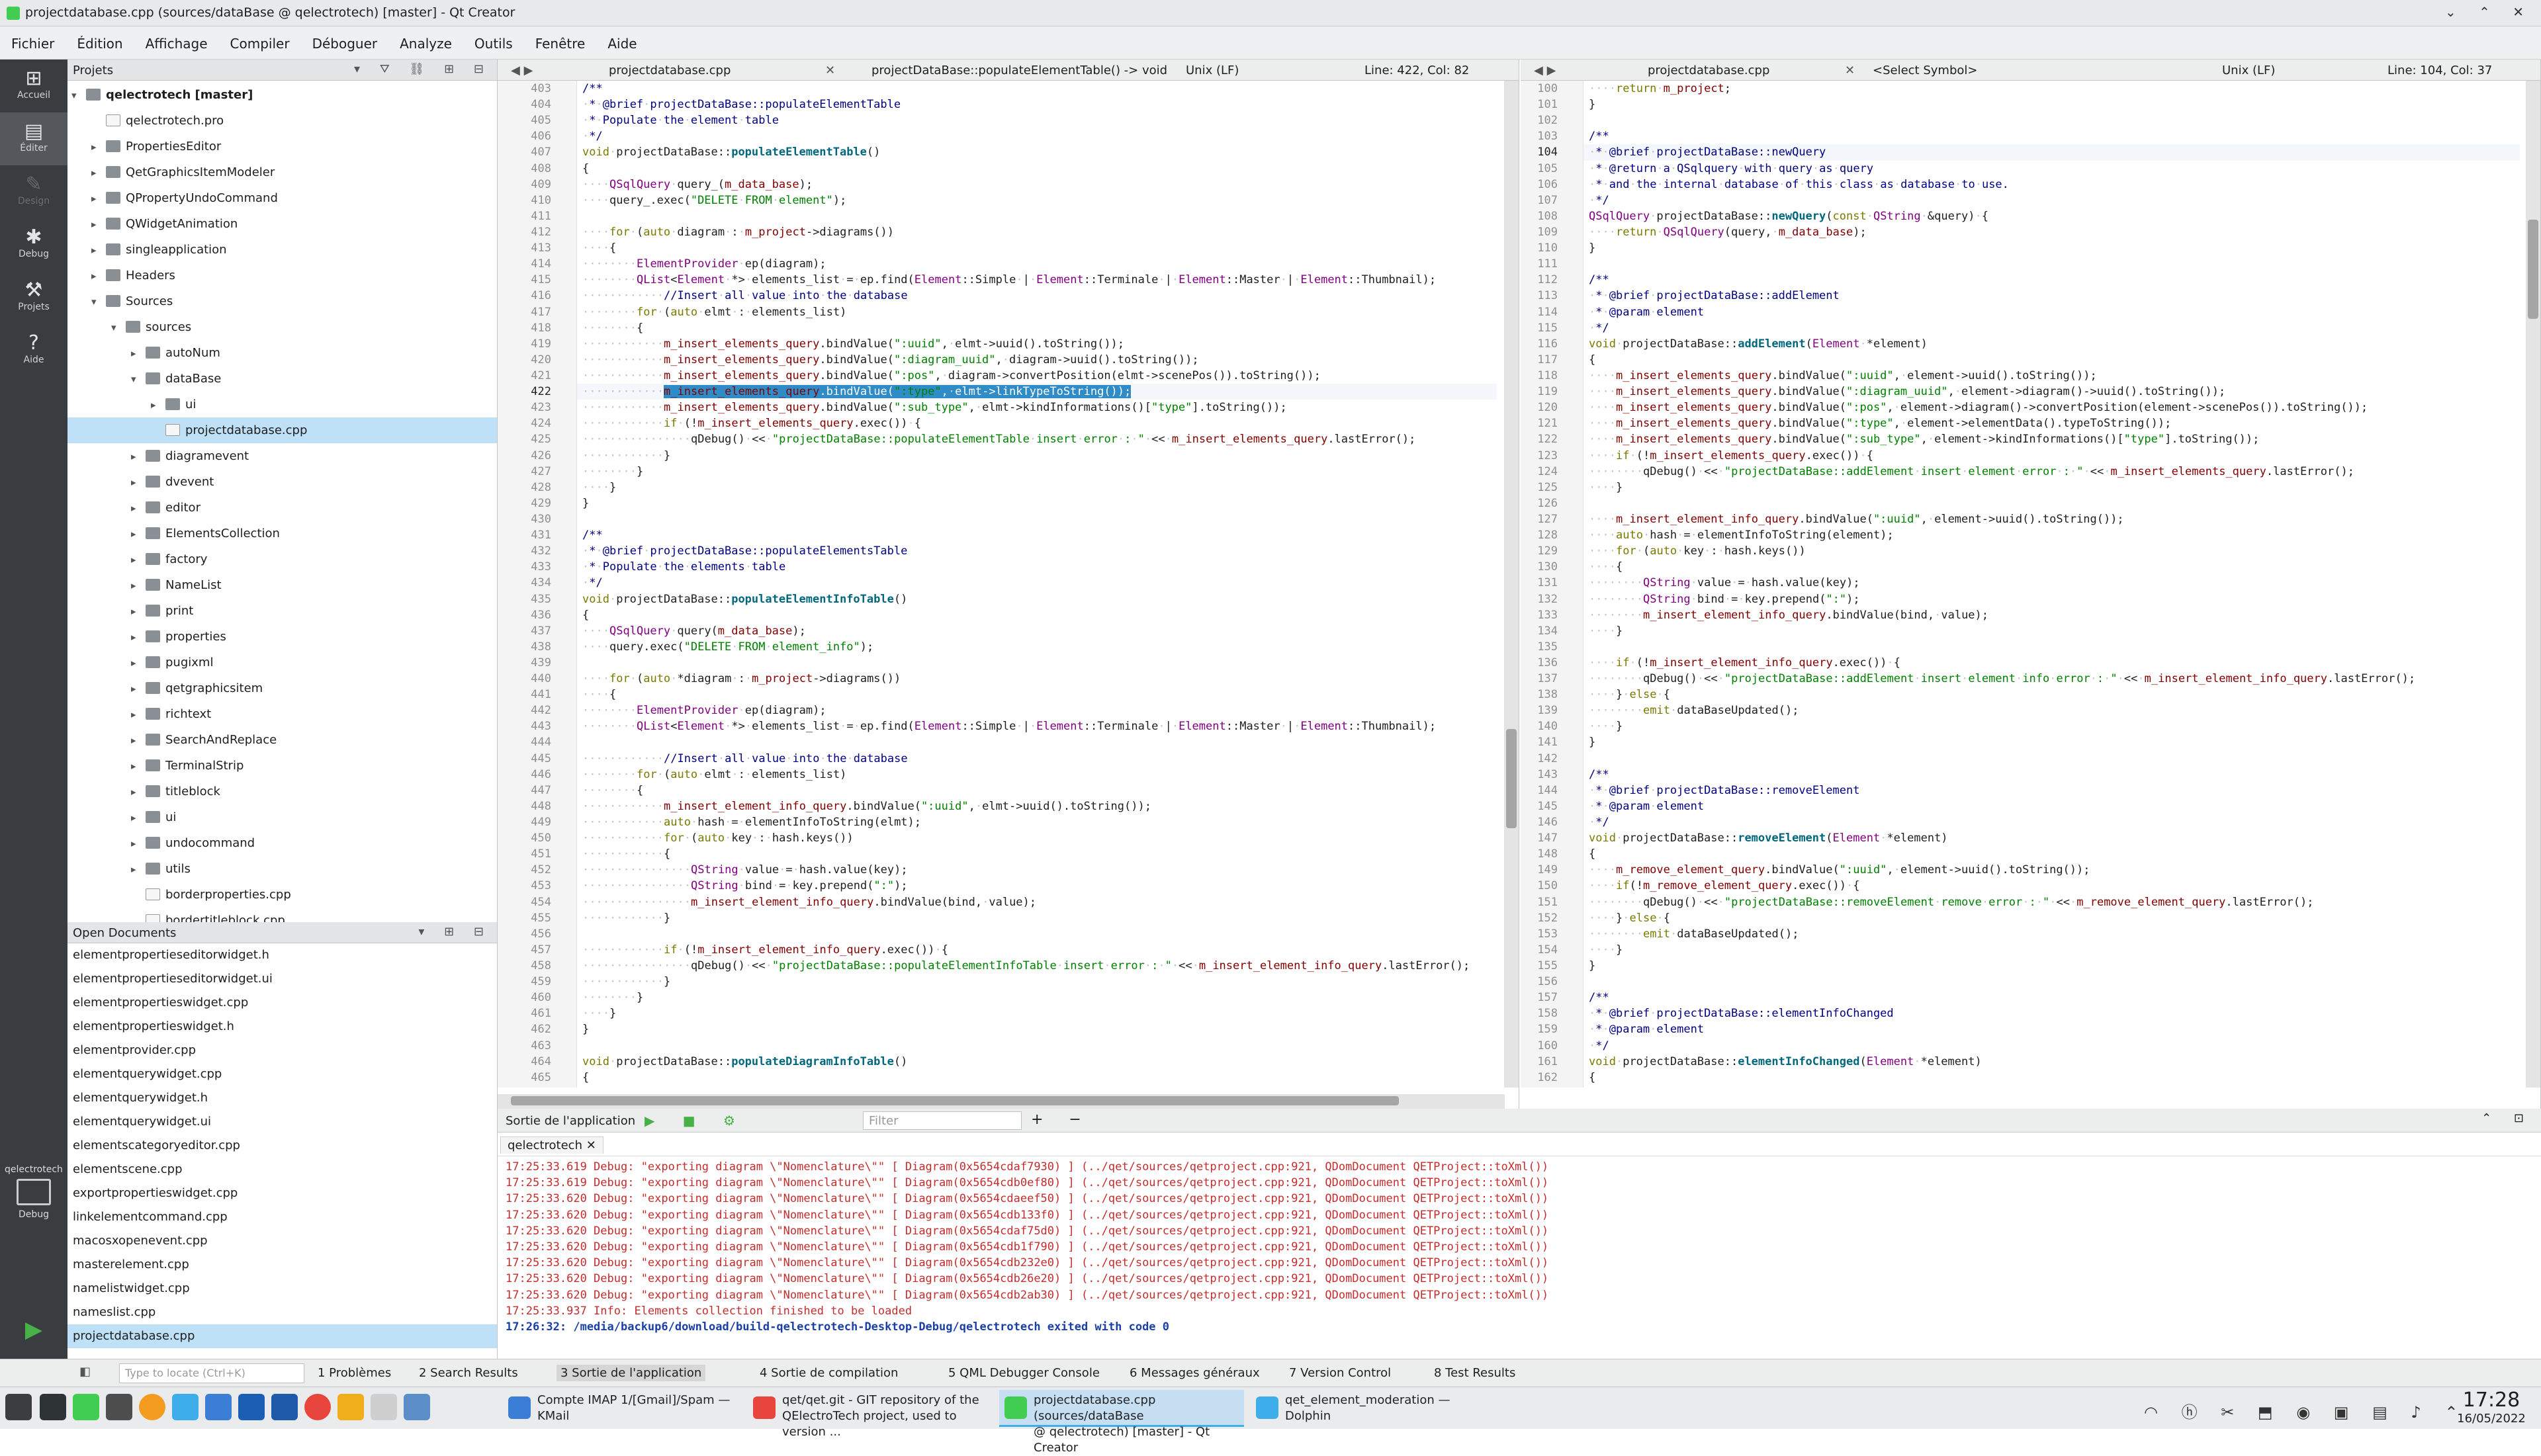 The width and height of the screenshot is (2541, 1456). Describe the element at coordinates (282, 1193) in the screenshot. I see `open-document-item: exportpropertieswidget.cpp` at that location.